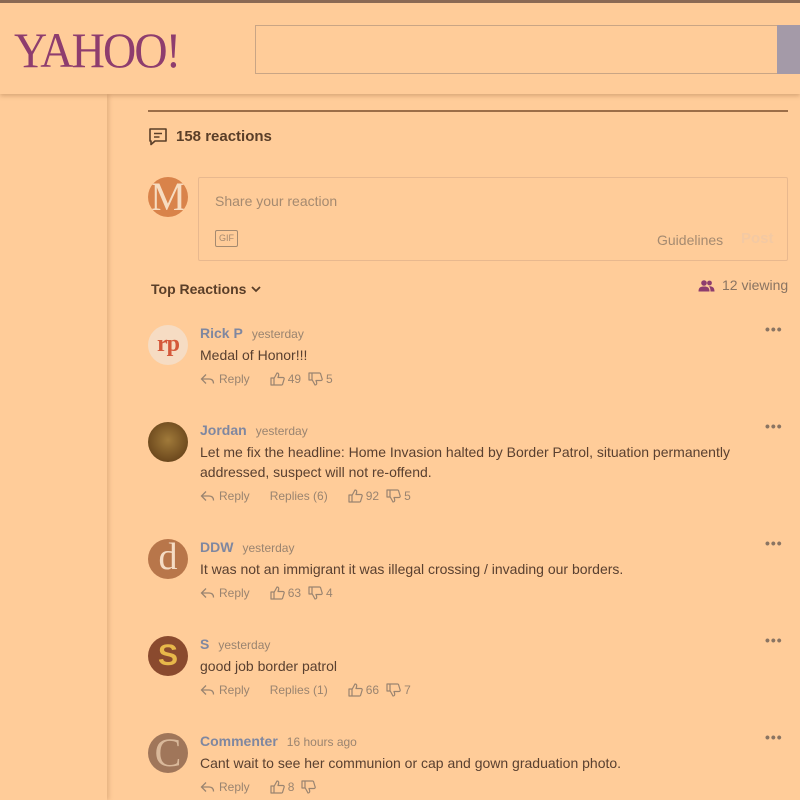 The width and height of the screenshot is (800, 800). What do you see at coordinates (276, 201) in the screenshot?
I see `reaction-input: Share your reaction` at bounding box center [276, 201].